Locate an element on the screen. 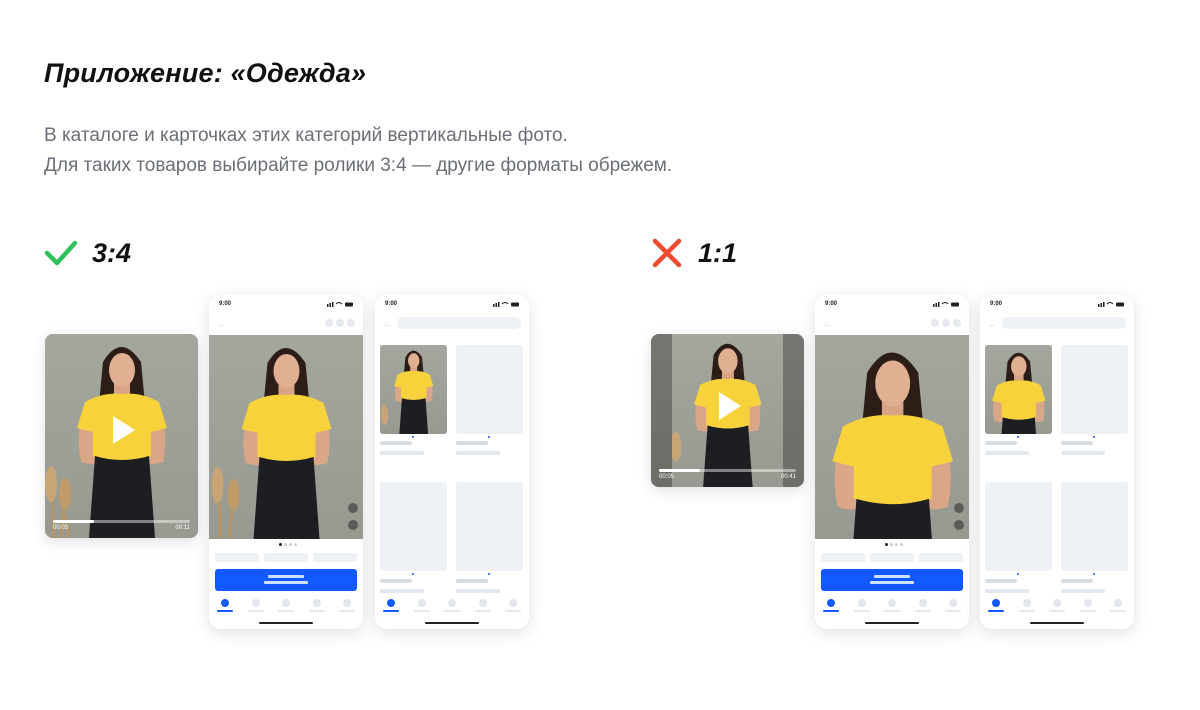 The width and height of the screenshot is (1200, 710). good-format-text: 3:4 is located at coordinates (112, 252).